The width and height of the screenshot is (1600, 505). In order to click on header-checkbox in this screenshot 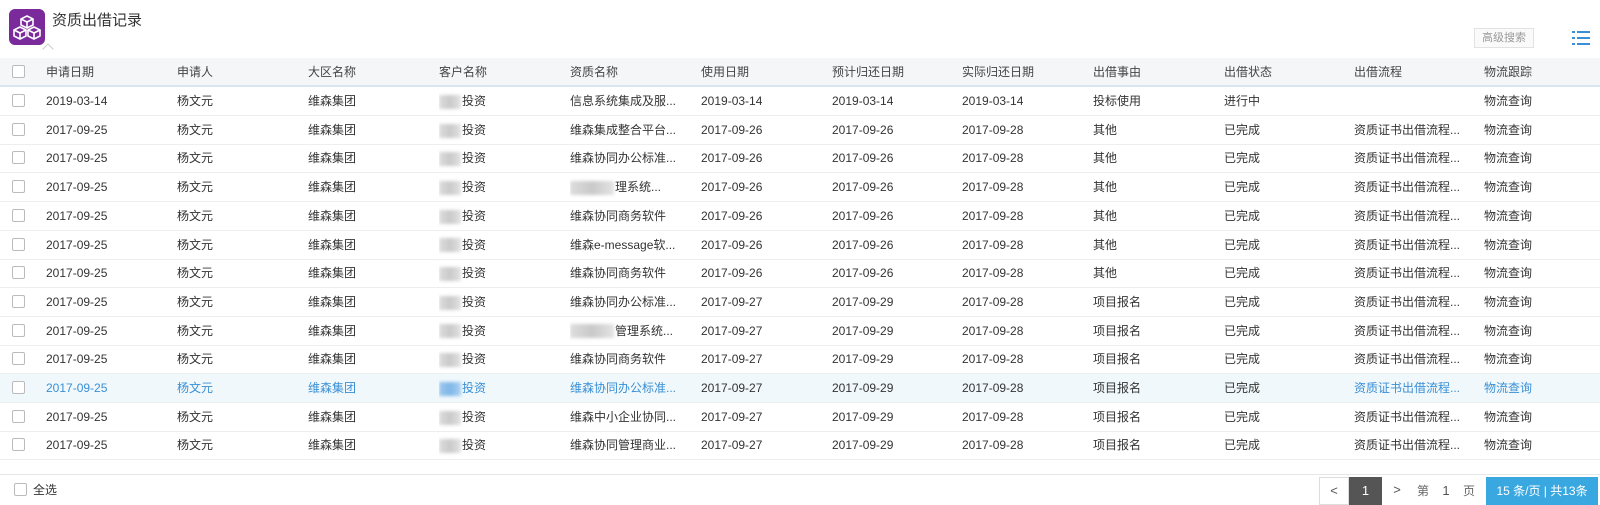, I will do `click(18, 71)`.